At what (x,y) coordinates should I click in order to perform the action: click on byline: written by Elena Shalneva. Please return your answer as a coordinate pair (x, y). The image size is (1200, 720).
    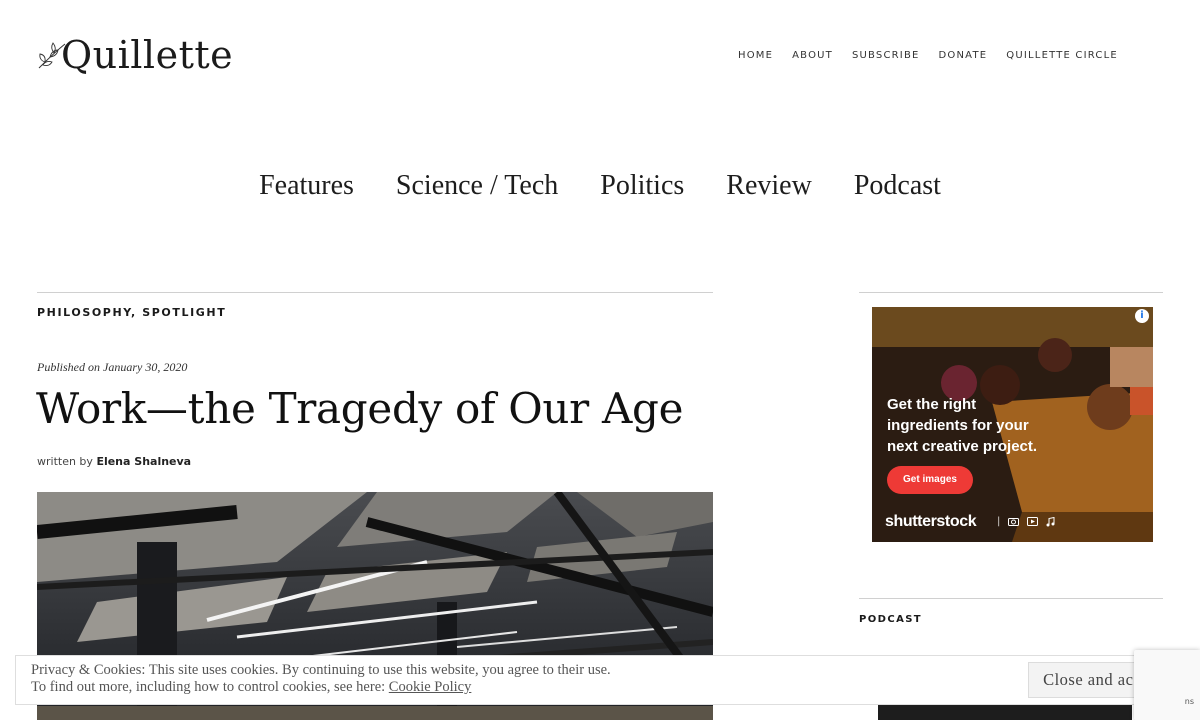
    Looking at the image, I should click on (114, 461).